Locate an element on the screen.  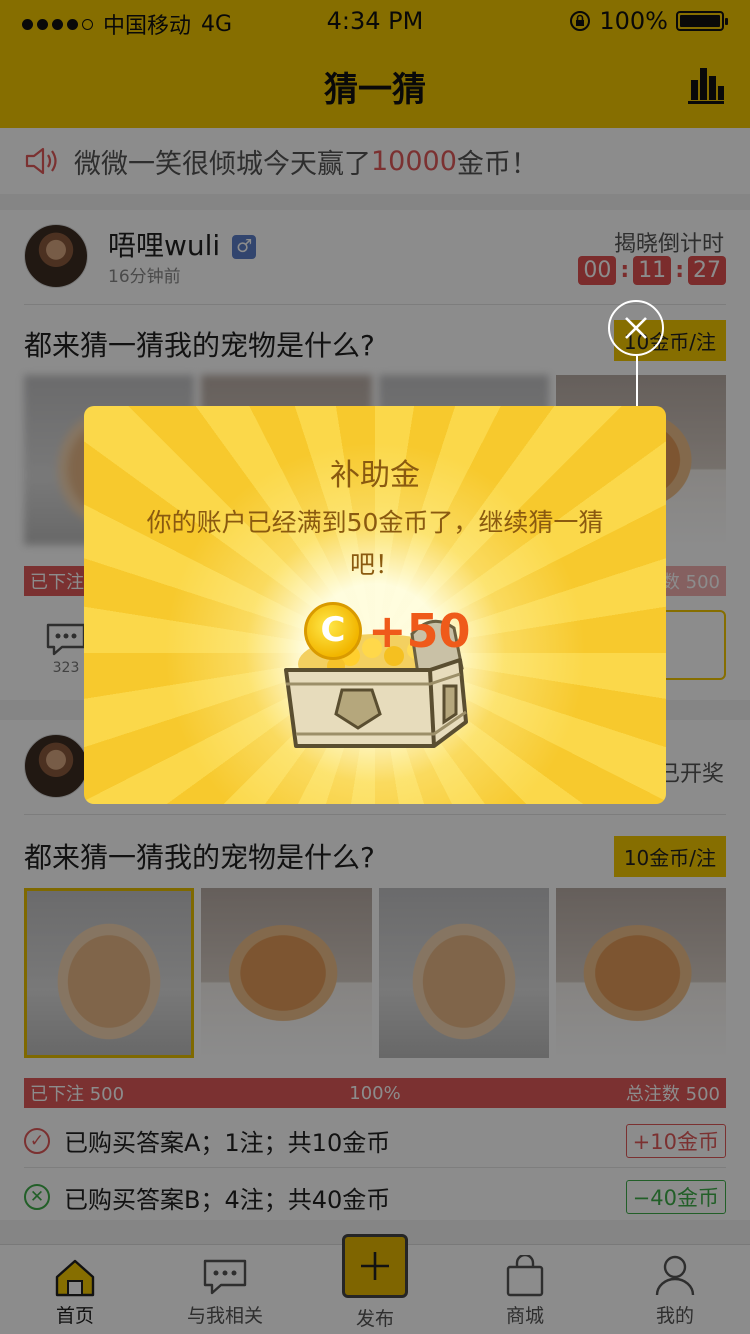
modal-backdrop-top is located at coordinates (375, 64).